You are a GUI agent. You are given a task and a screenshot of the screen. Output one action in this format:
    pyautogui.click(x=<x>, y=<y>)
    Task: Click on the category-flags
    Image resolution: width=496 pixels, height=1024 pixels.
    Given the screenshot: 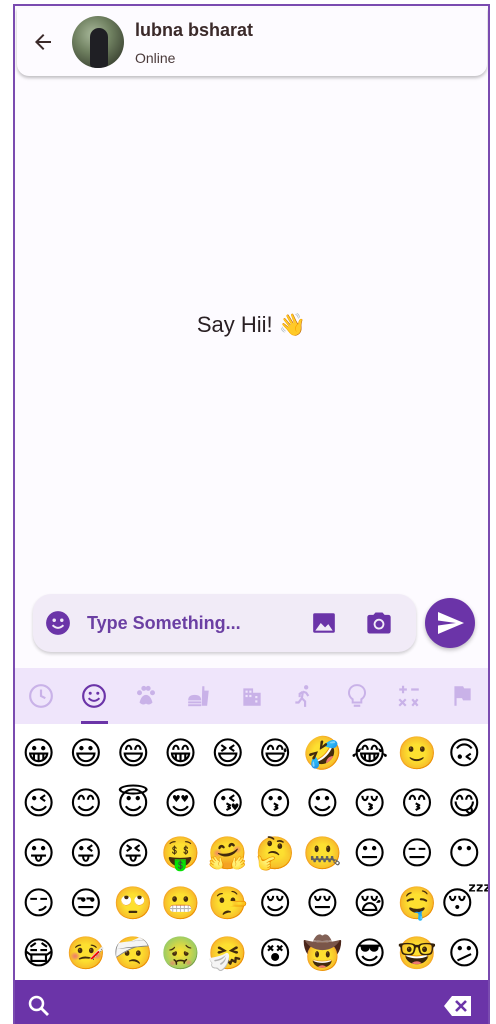 What is the action you would take?
    pyautogui.click(x=462, y=696)
    